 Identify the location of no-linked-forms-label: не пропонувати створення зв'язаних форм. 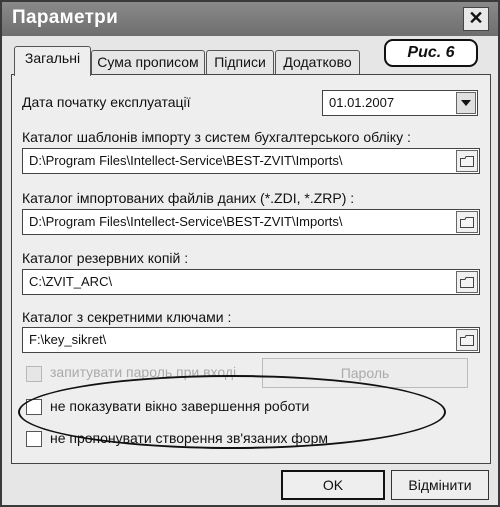
(189, 438).